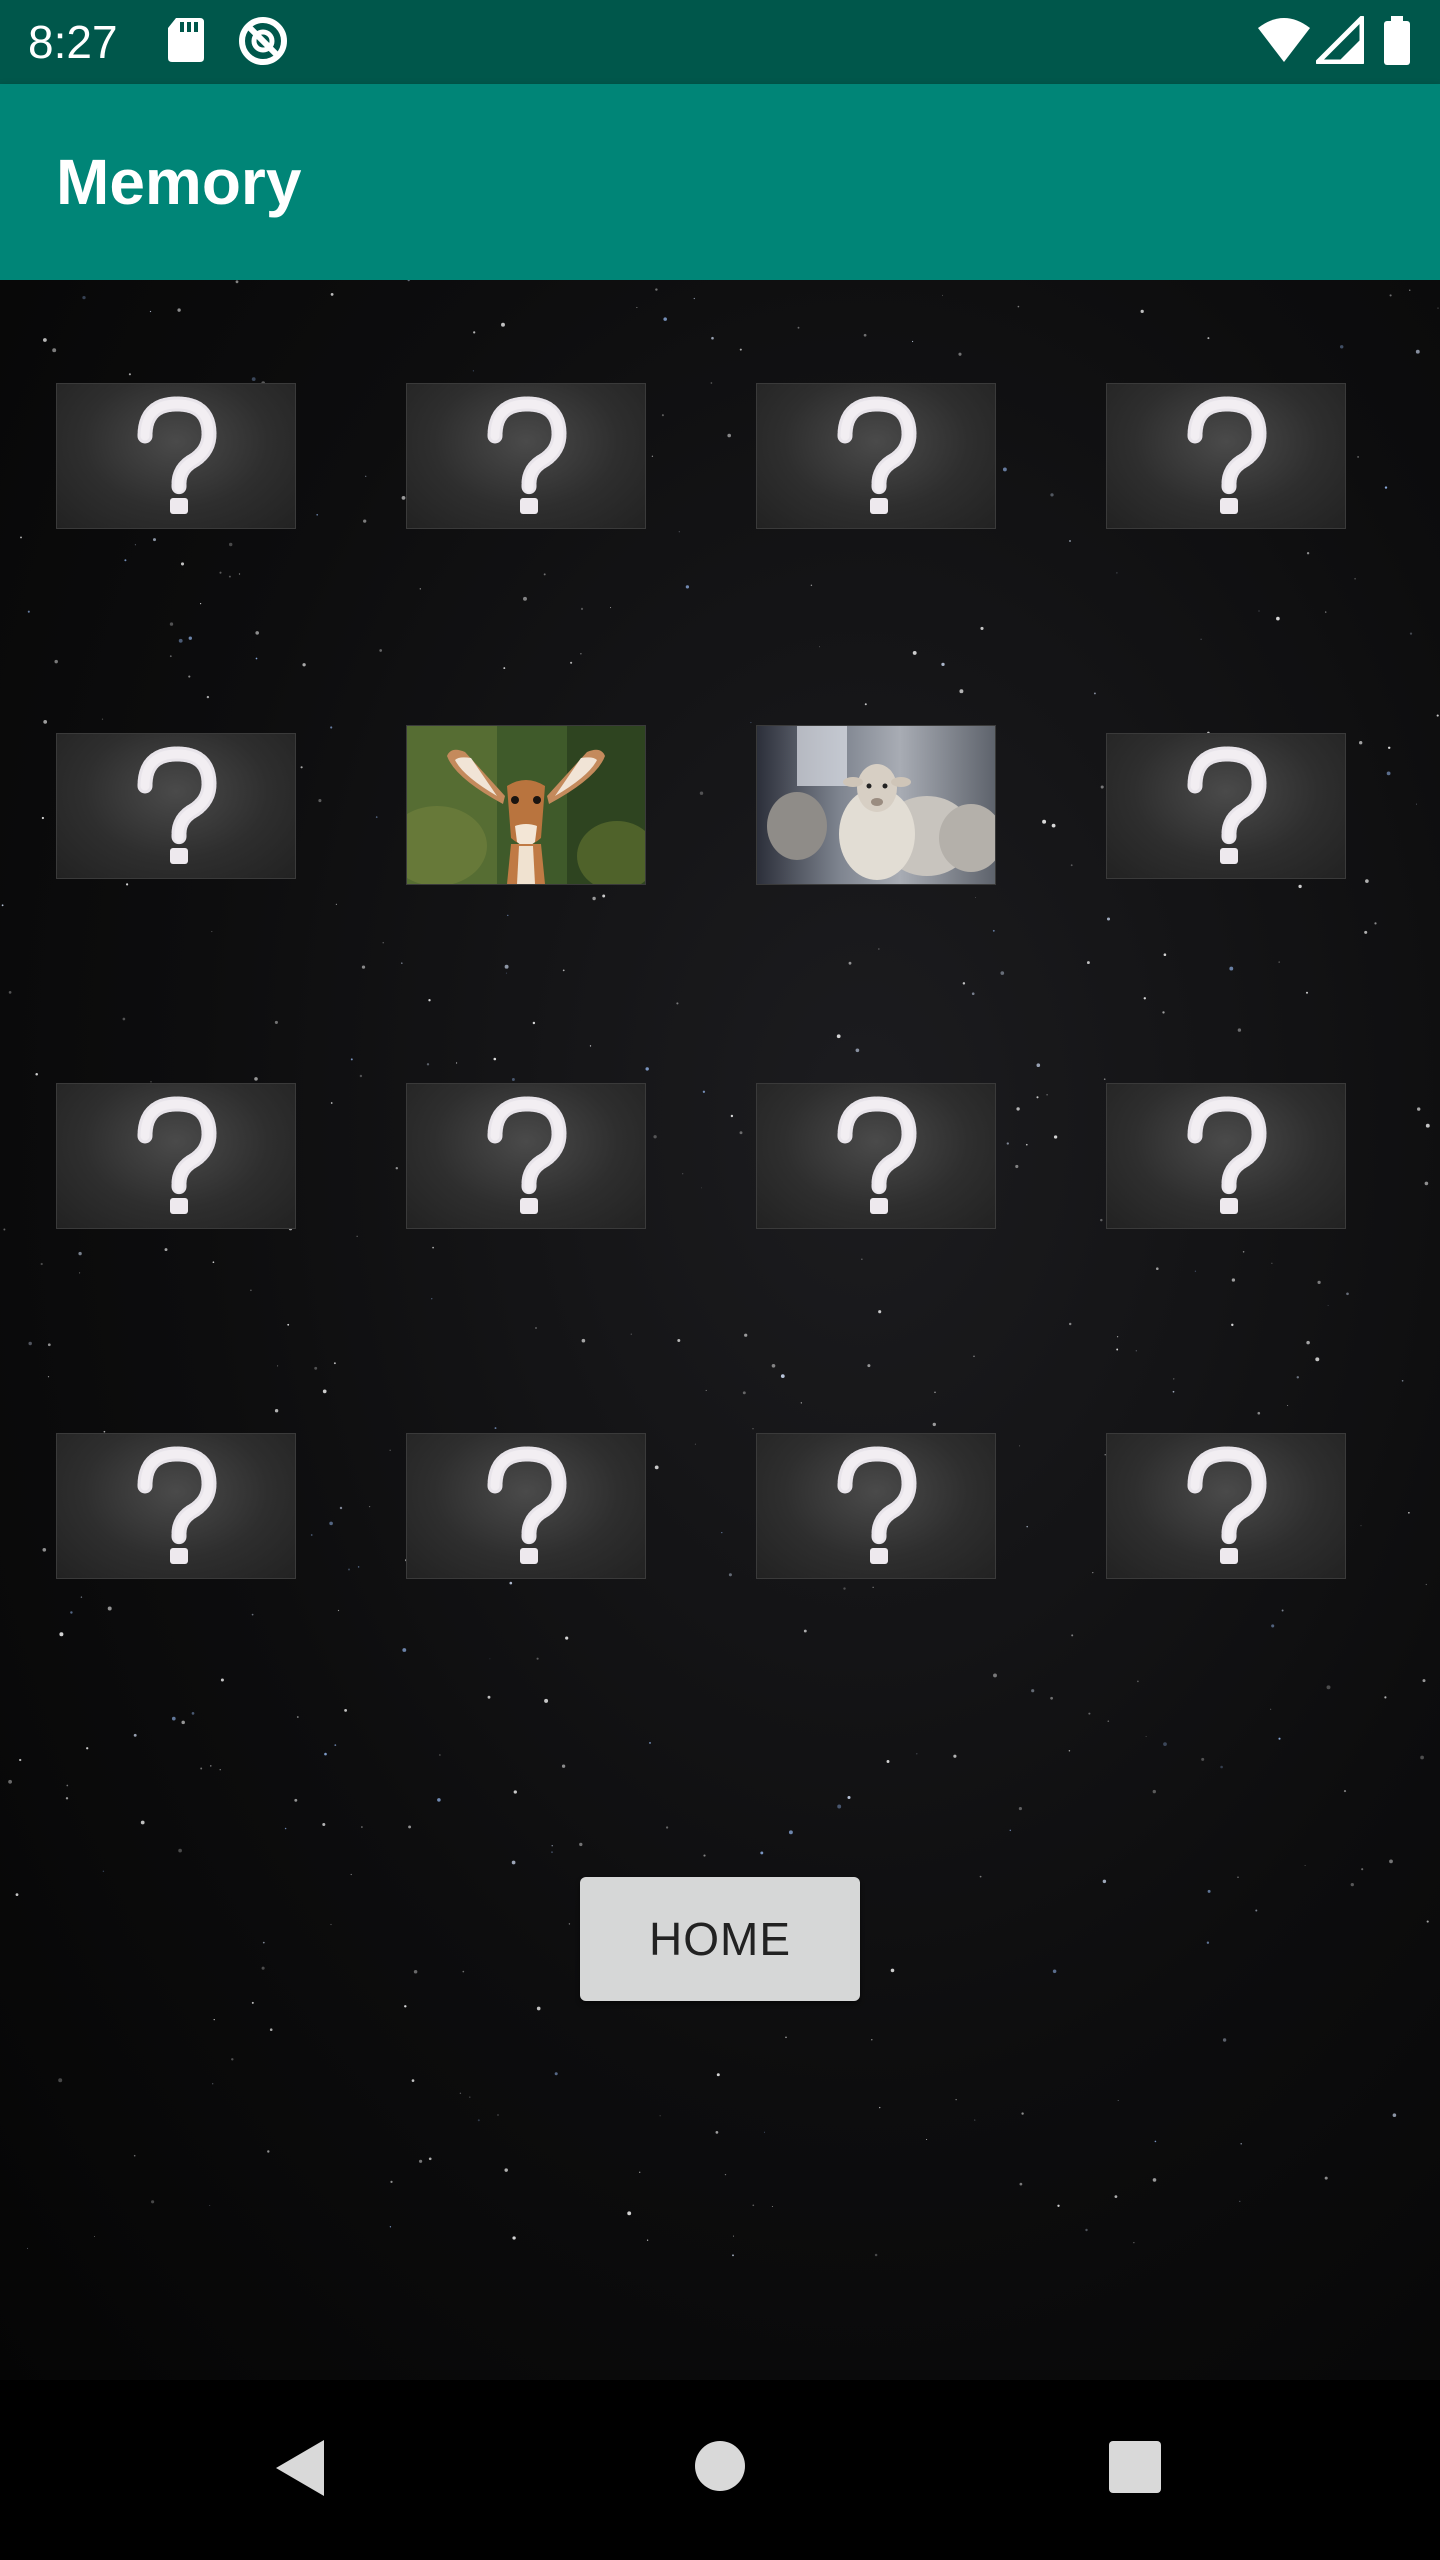 The height and width of the screenshot is (2560, 1440). Describe the element at coordinates (73, 42) in the screenshot. I see `status-time: 8:27` at that location.